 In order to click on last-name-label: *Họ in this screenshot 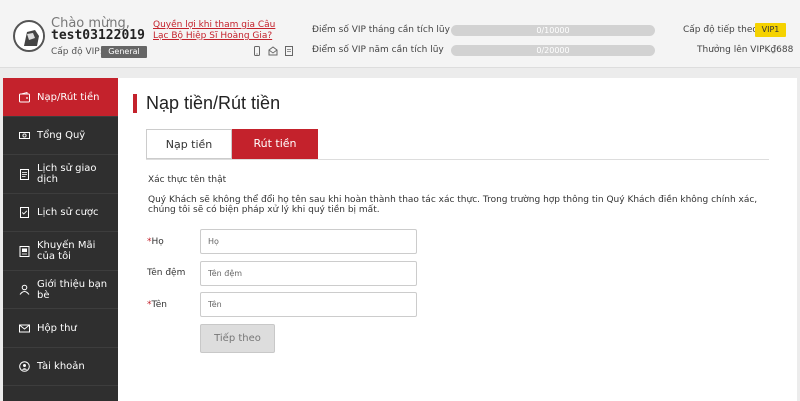, I will do `click(155, 242)`.